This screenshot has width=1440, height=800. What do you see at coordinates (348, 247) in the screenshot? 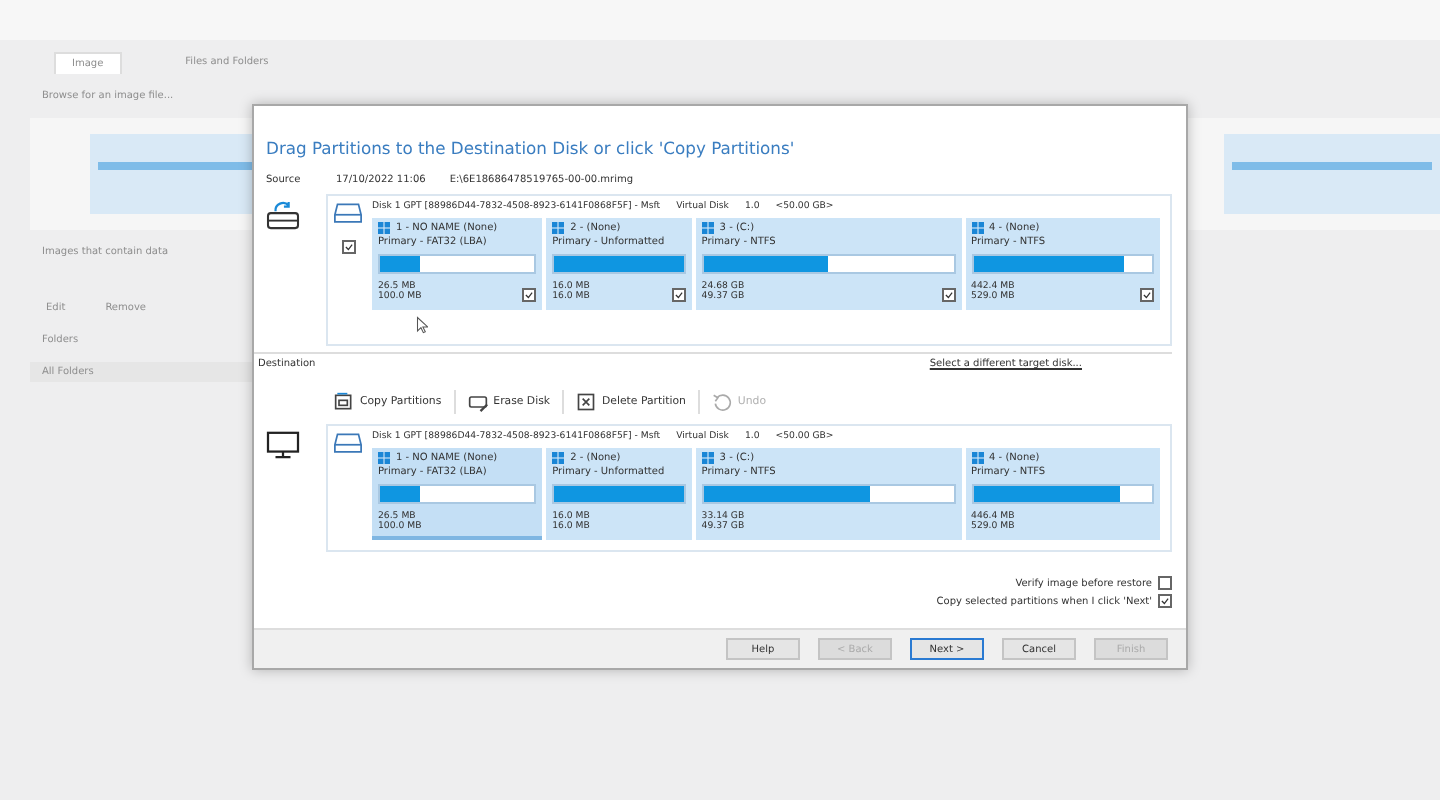
I see `disk-checkbox` at bounding box center [348, 247].